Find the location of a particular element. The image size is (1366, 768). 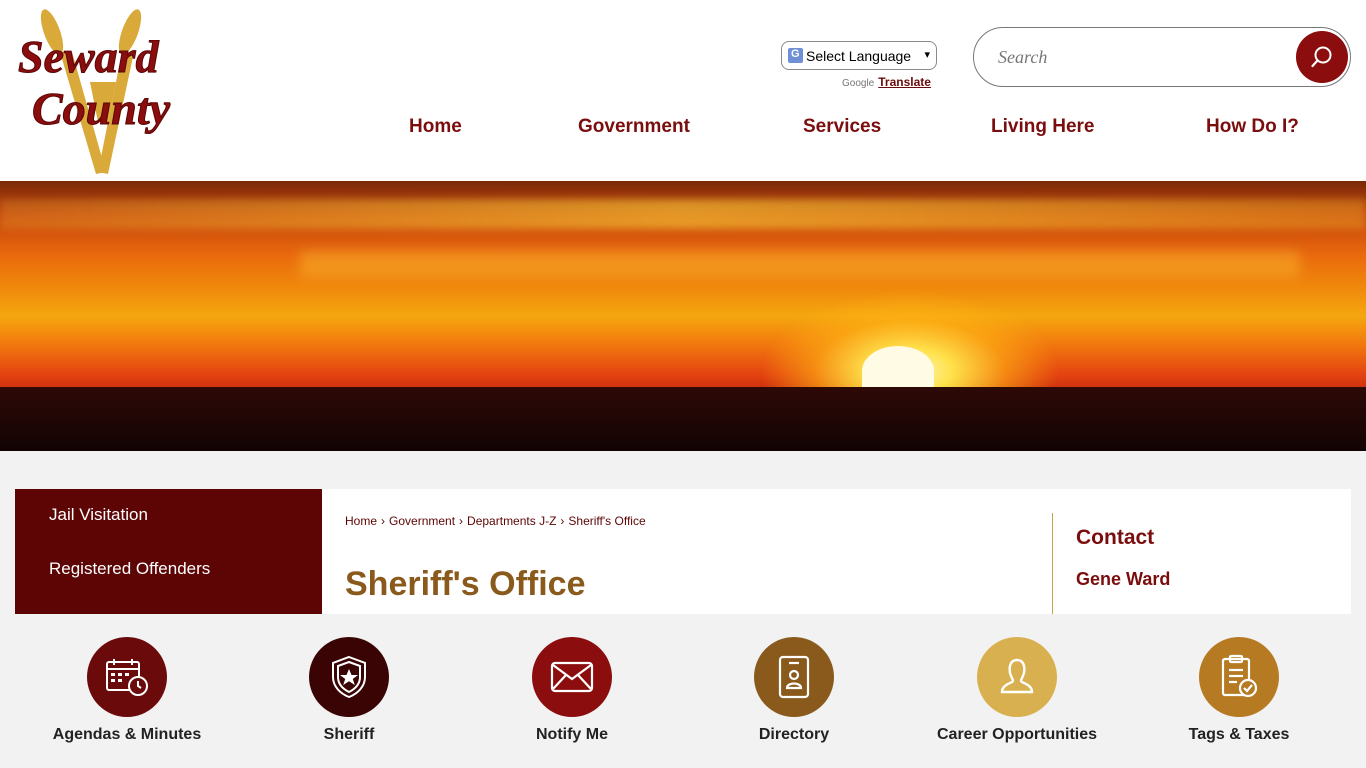

sidebar-item-registered-offenders: Registered Offenders is located at coordinates (129, 569).